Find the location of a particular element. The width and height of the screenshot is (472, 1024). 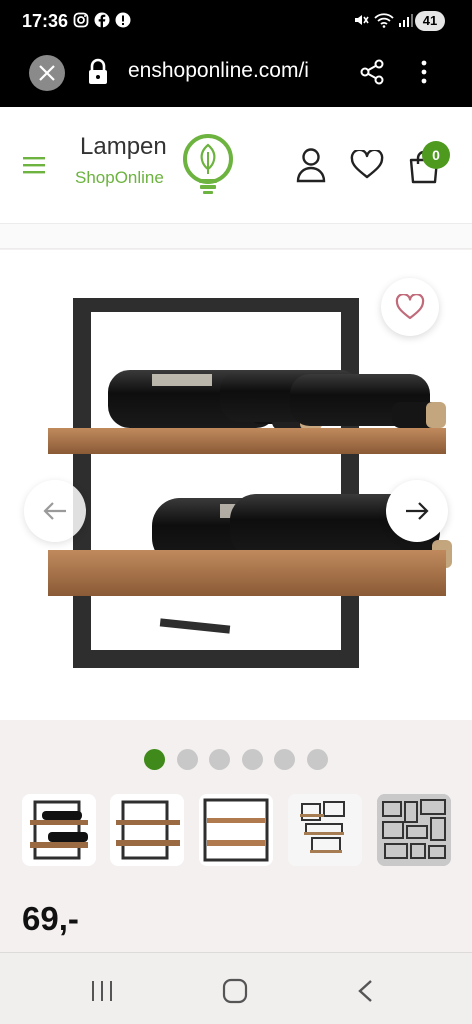

recent-apps-icon is located at coordinates (102, 991).